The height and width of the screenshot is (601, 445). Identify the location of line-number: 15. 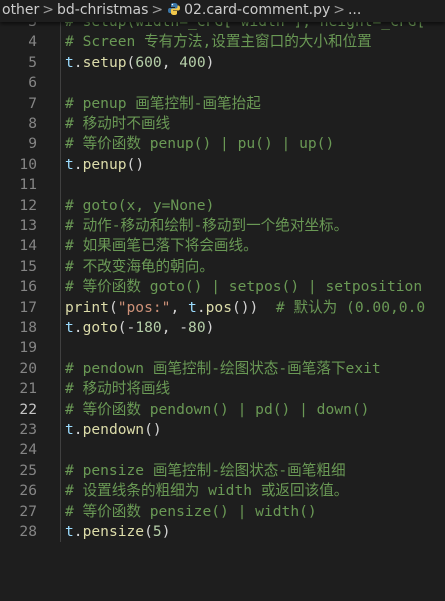
(28, 266).